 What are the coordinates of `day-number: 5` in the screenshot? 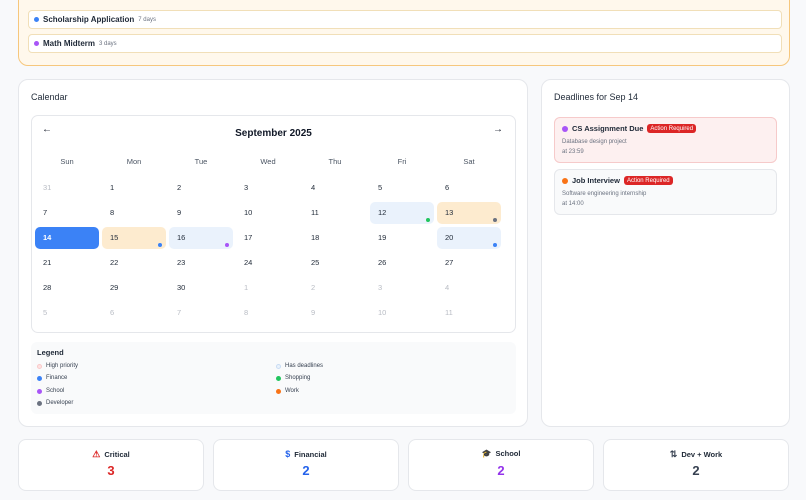 It's located at (45, 312).